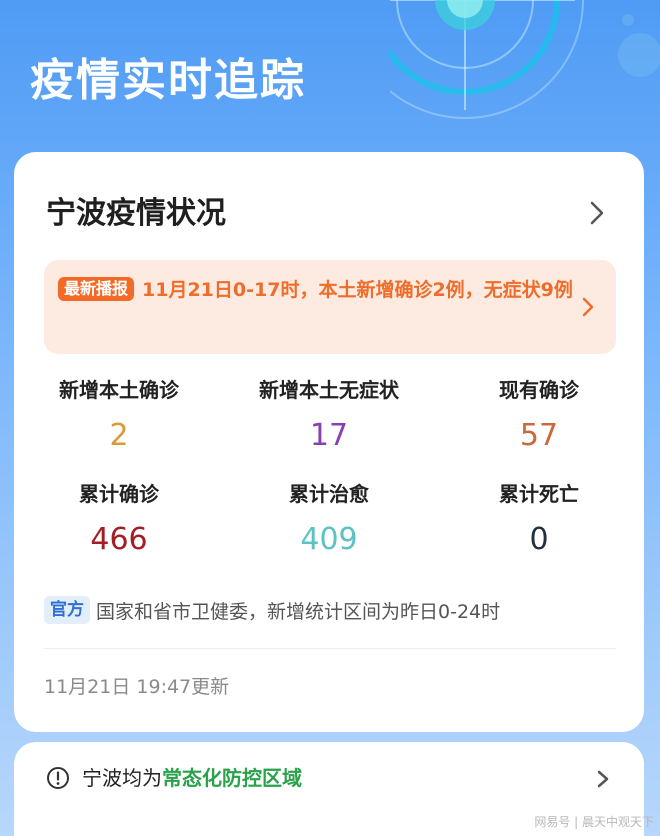 This screenshot has width=660, height=836. Describe the element at coordinates (119, 494) in the screenshot. I see `stat-label: 累计确诊` at that location.